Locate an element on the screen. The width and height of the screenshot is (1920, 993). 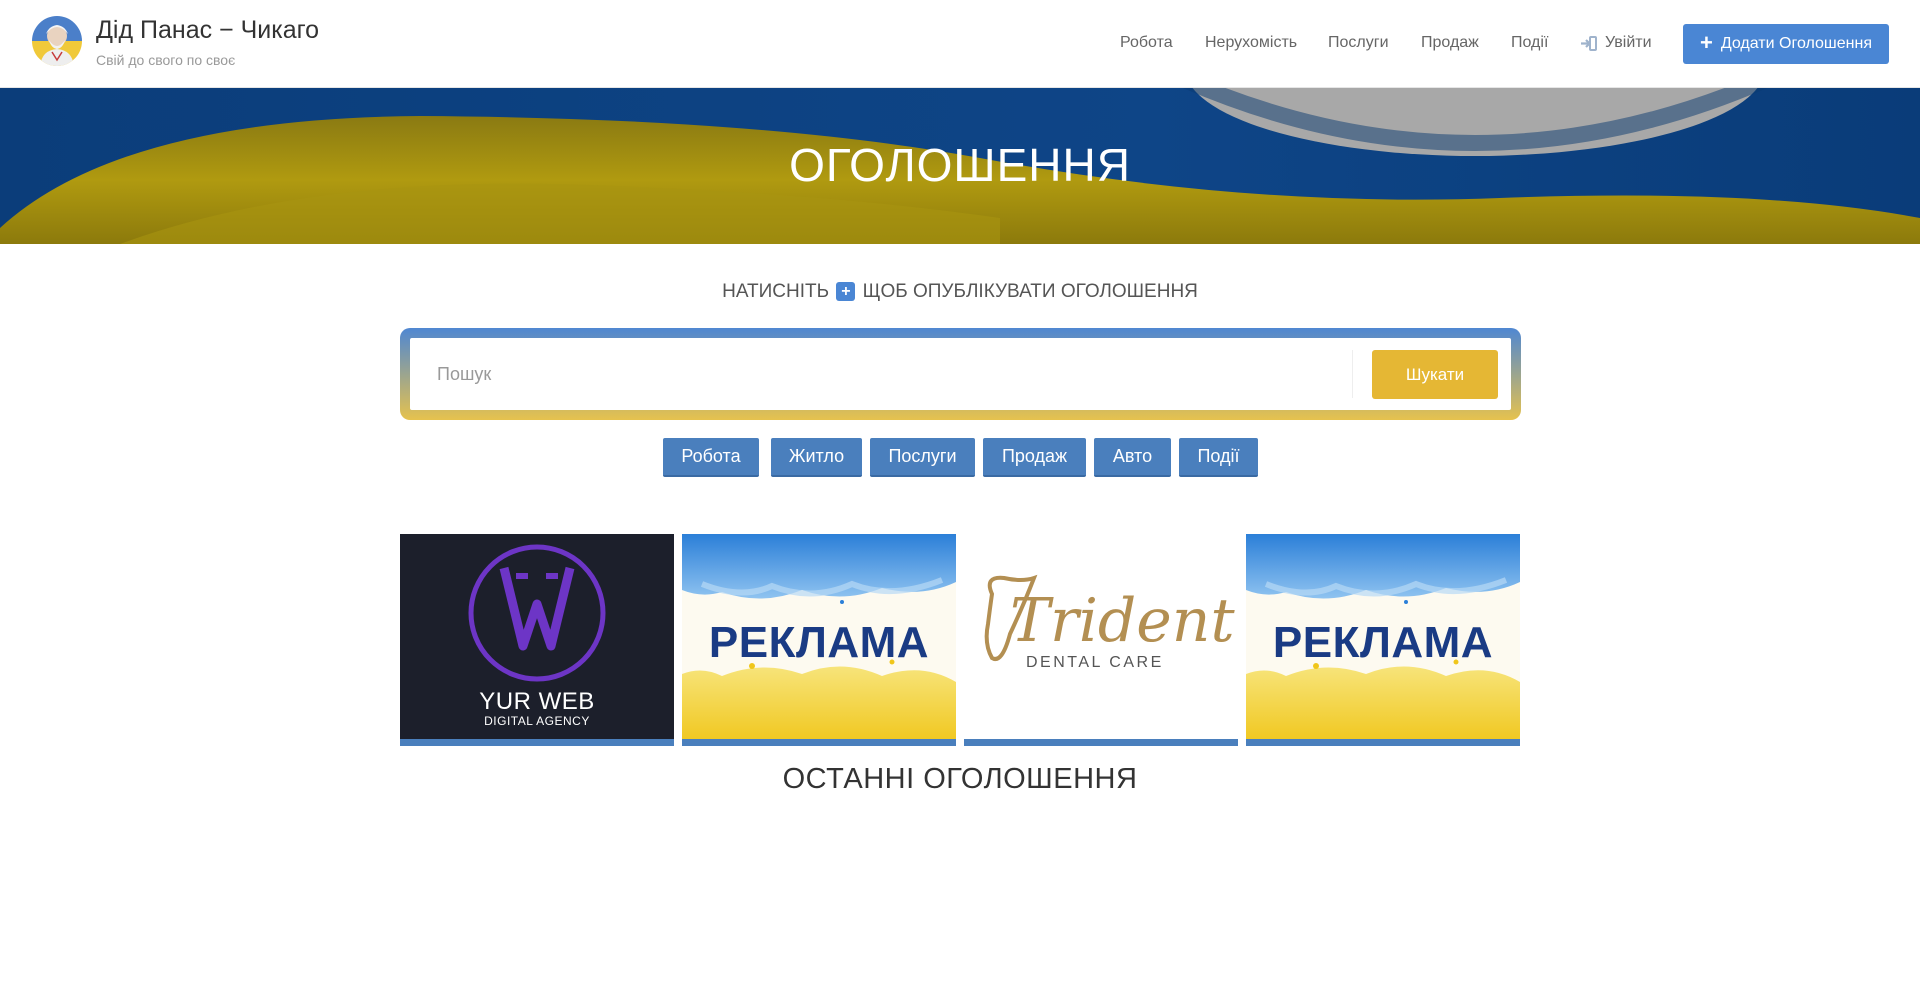
search-button: Шукати is located at coordinates (1435, 374).